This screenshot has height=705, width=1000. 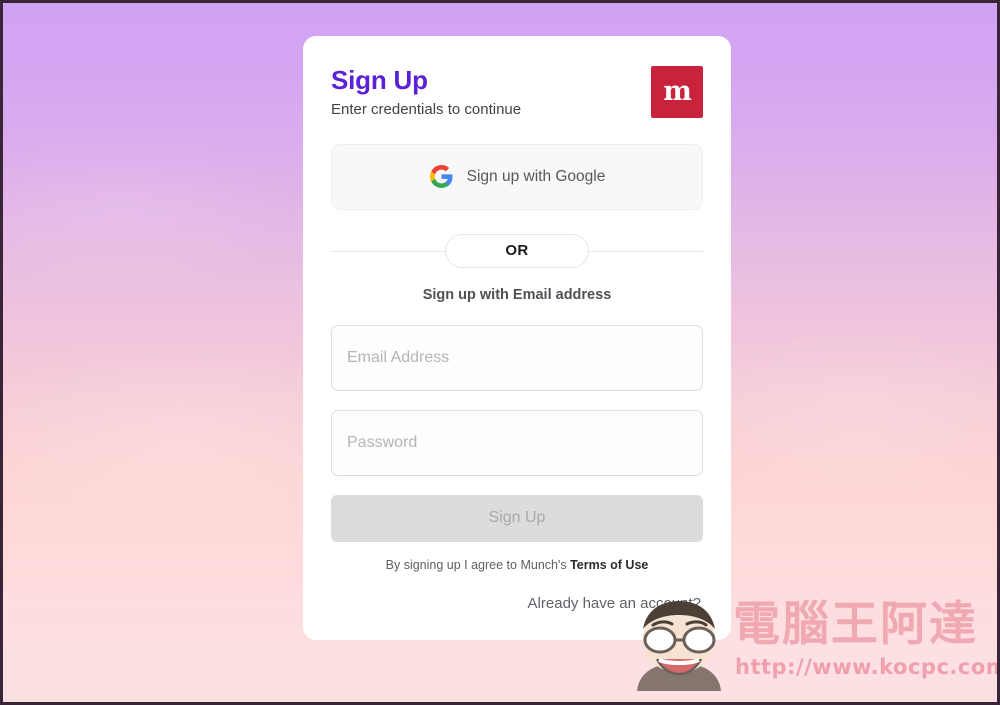 I want to click on page-title: Sign Up, so click(x=379, y=80).